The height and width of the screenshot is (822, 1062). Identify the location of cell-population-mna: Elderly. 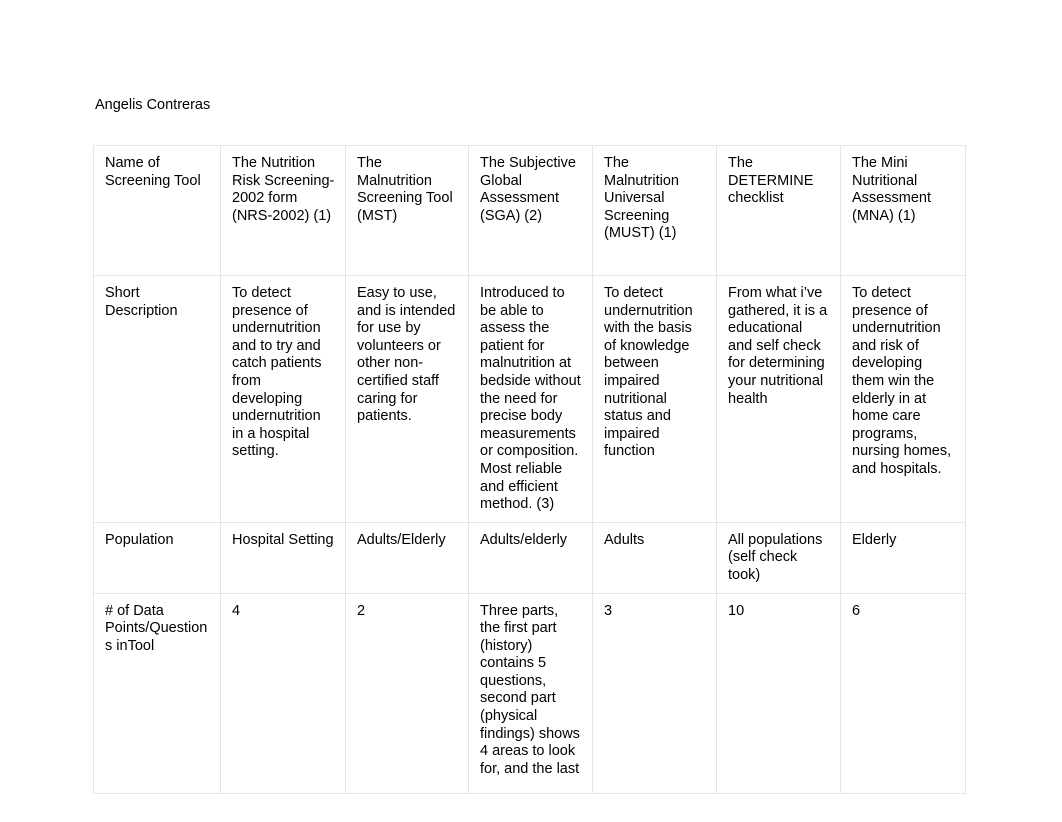
(903, 557).